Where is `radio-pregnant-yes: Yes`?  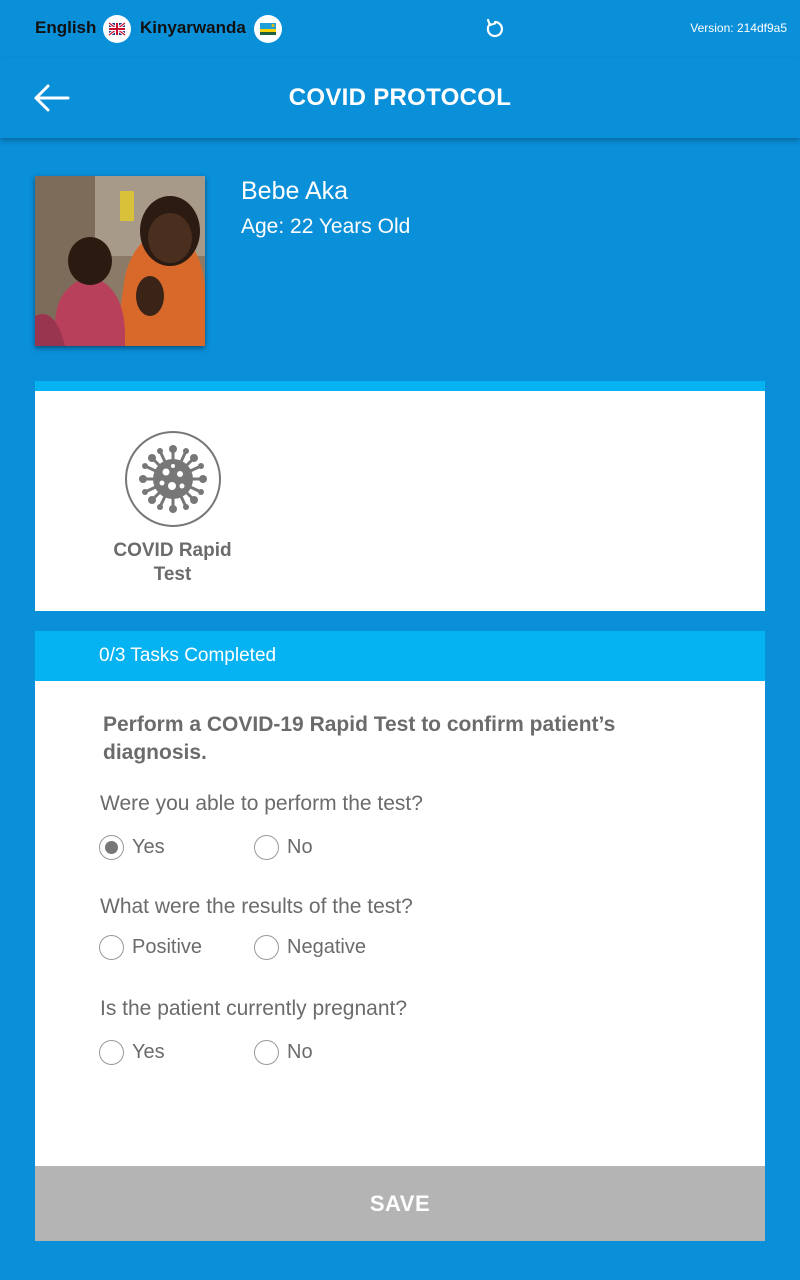
radio-pregnant-yes: Yes is located at coordinates (132, 1052).